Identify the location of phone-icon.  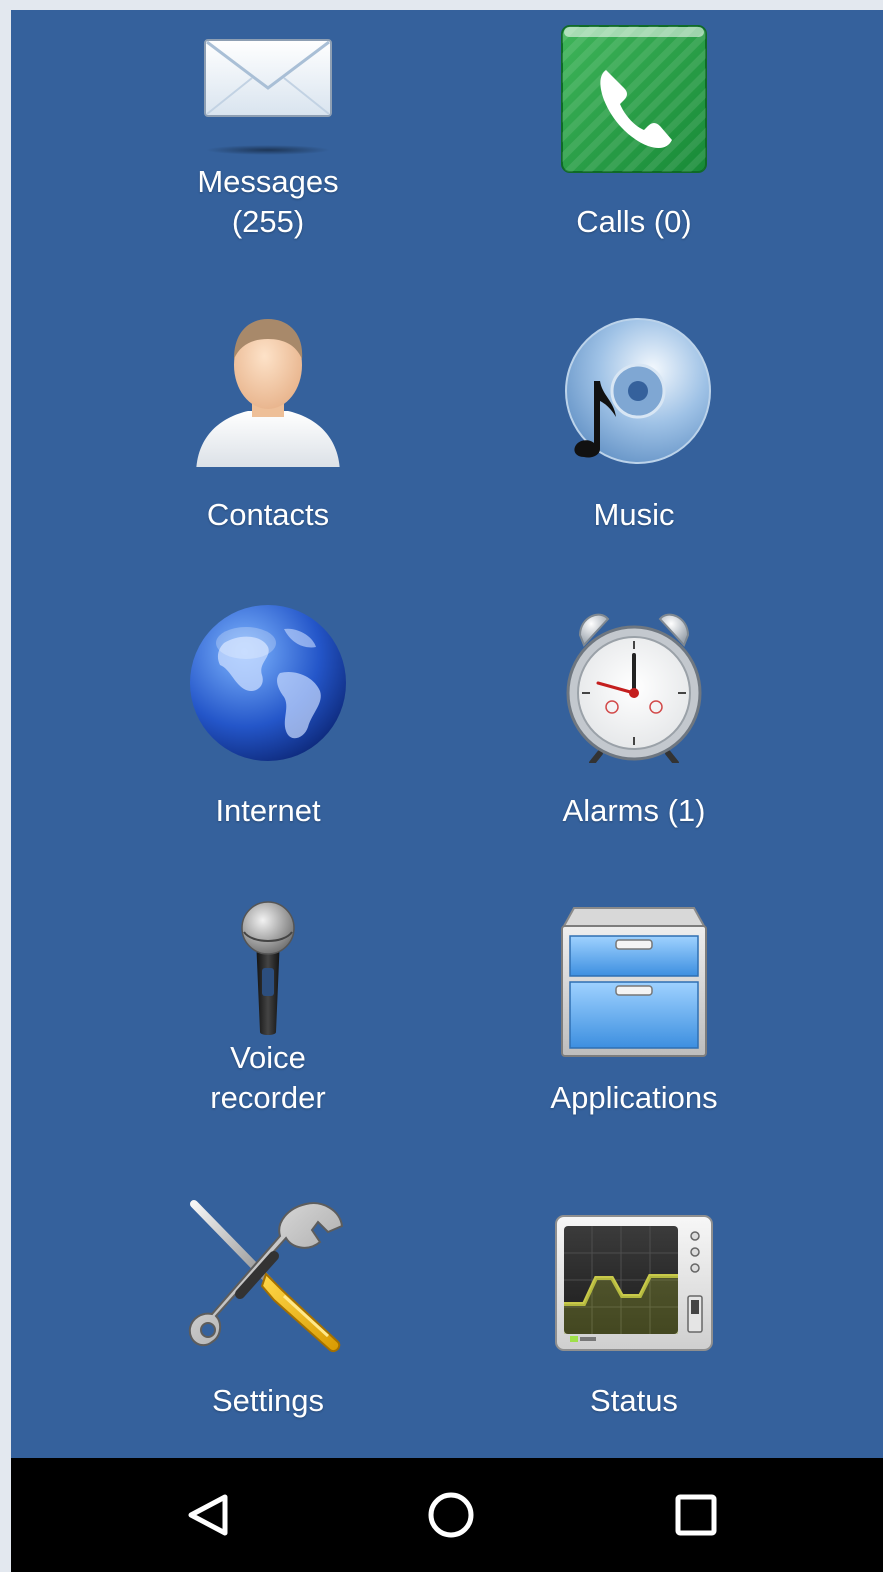
(634, 102).